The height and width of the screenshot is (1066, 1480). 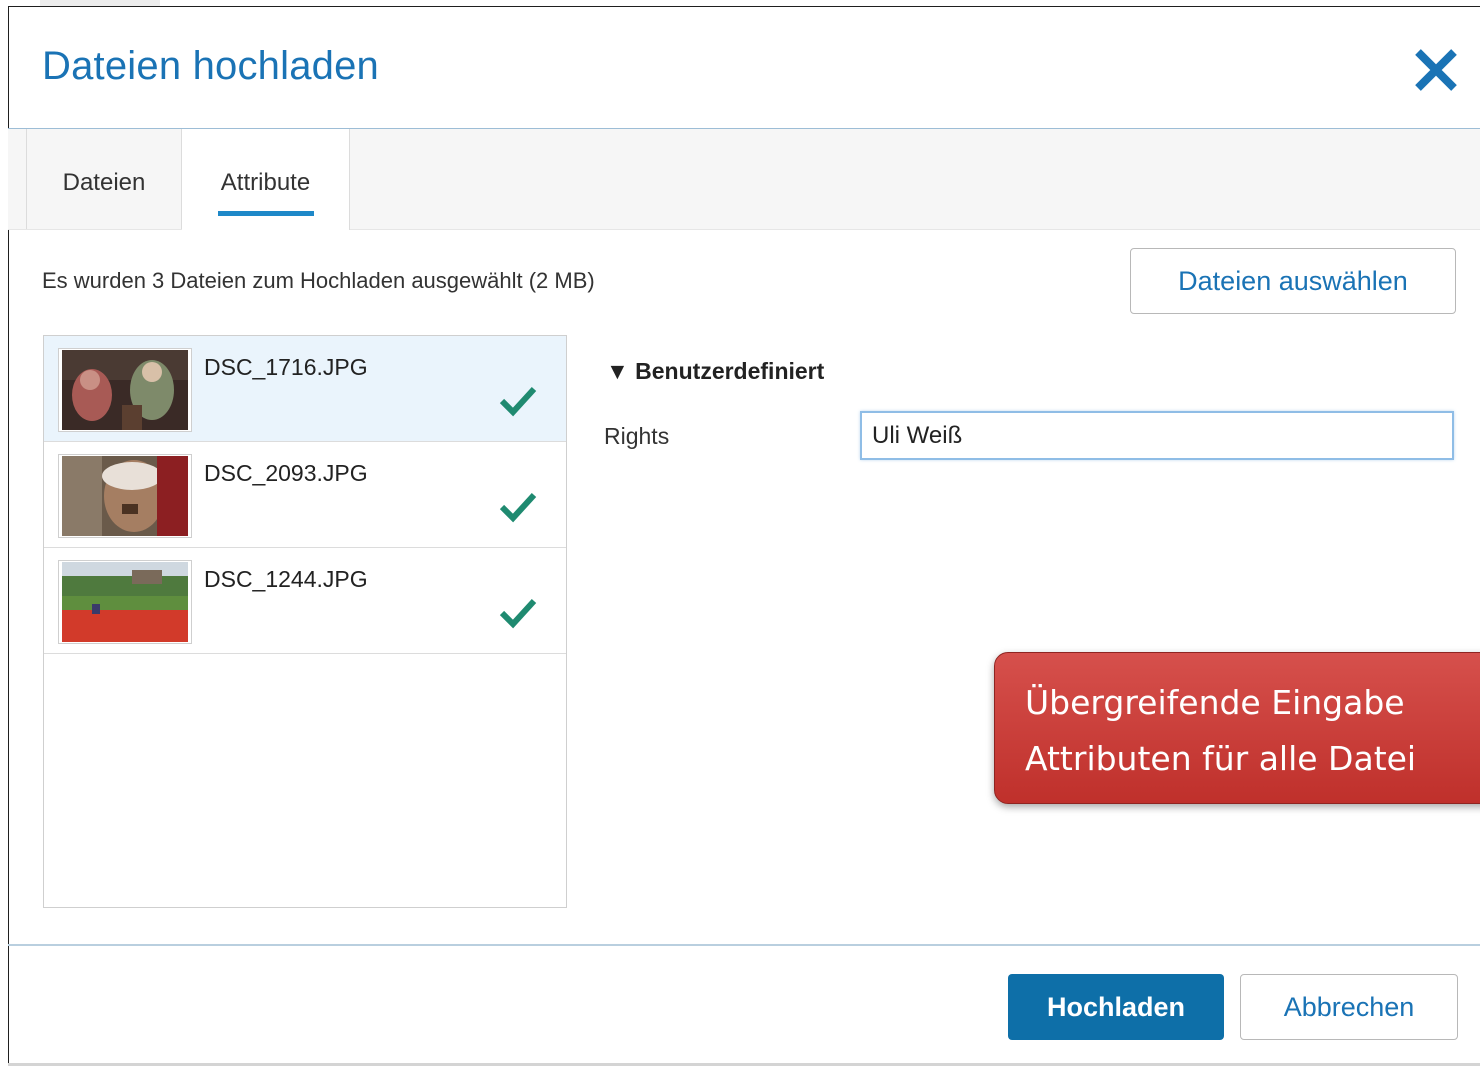 What do you see at coordinates (744, 179) in the screenshot?
I see `tab-bar: Dateien Attribute` at bounding box center [744, 179].